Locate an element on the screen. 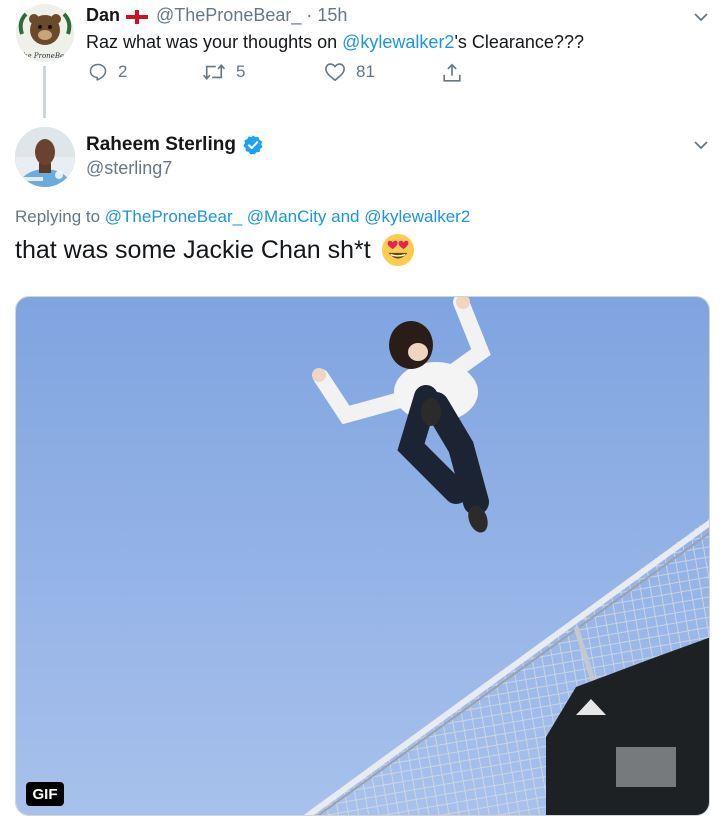 The image size is (720, 822). reply-and: and is located at coordinates (345, 216).